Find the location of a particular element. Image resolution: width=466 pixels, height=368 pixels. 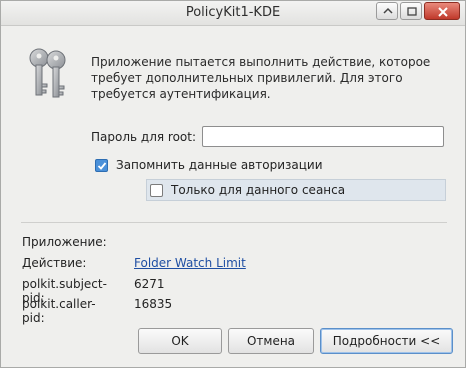

action-label: Действие: is located at coordinates (54, 263).